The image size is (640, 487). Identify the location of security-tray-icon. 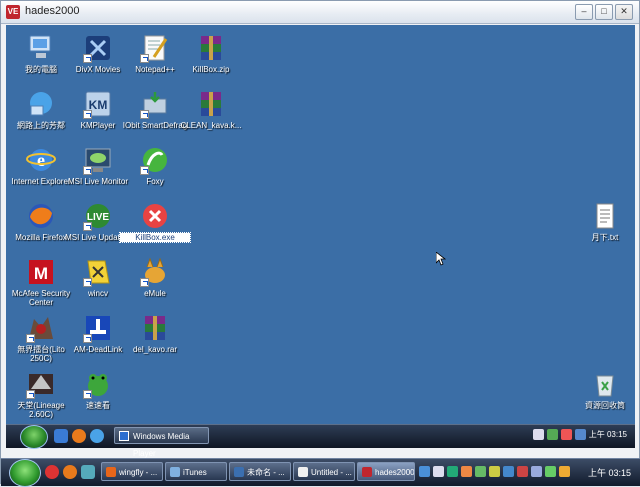
(566, 434).